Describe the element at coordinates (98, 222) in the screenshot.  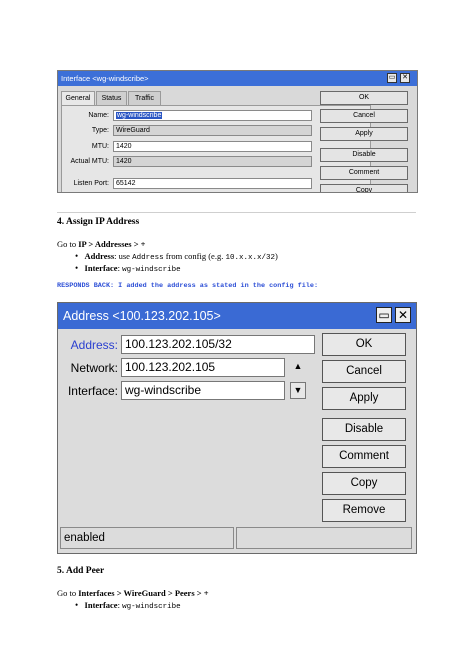
I see `section-4-heading: 4. Assign IP Address` at that location.